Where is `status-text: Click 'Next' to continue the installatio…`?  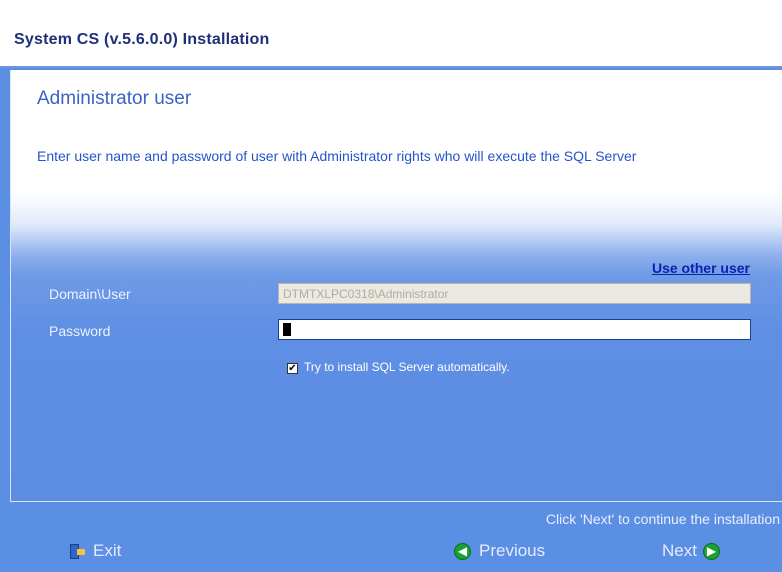 status-text: Click 'Next' to continue the installatio… is located at coordinates (662, 519).